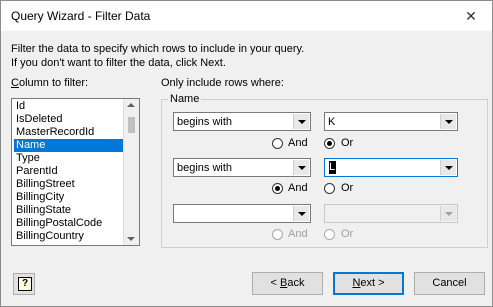  I want to click on or-label-2: Or, so click(347, 188).